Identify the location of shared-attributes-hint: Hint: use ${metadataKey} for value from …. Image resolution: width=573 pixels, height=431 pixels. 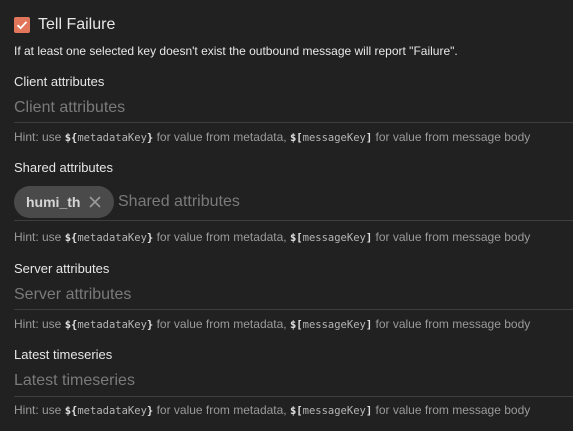
(272, 237).